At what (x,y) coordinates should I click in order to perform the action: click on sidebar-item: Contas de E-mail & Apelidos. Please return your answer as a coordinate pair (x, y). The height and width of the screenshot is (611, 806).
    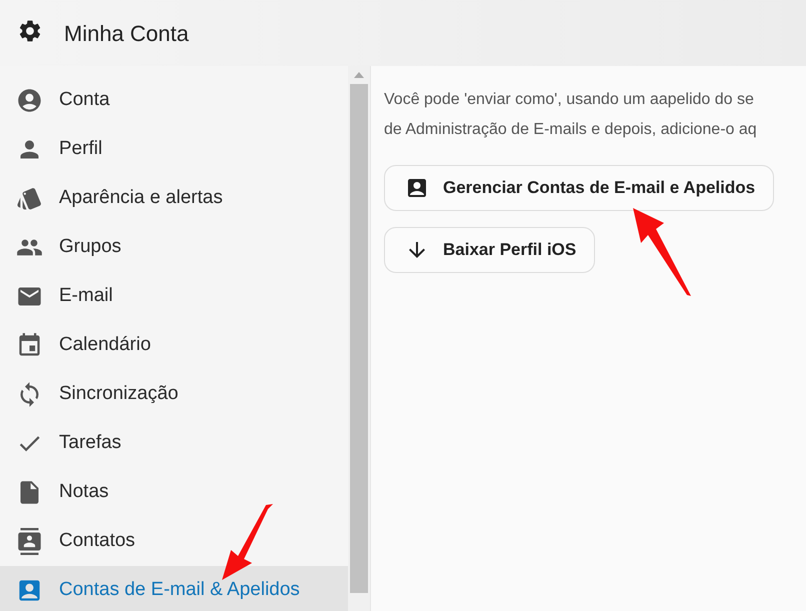
    Looking at the image, I should click on (174, 588).